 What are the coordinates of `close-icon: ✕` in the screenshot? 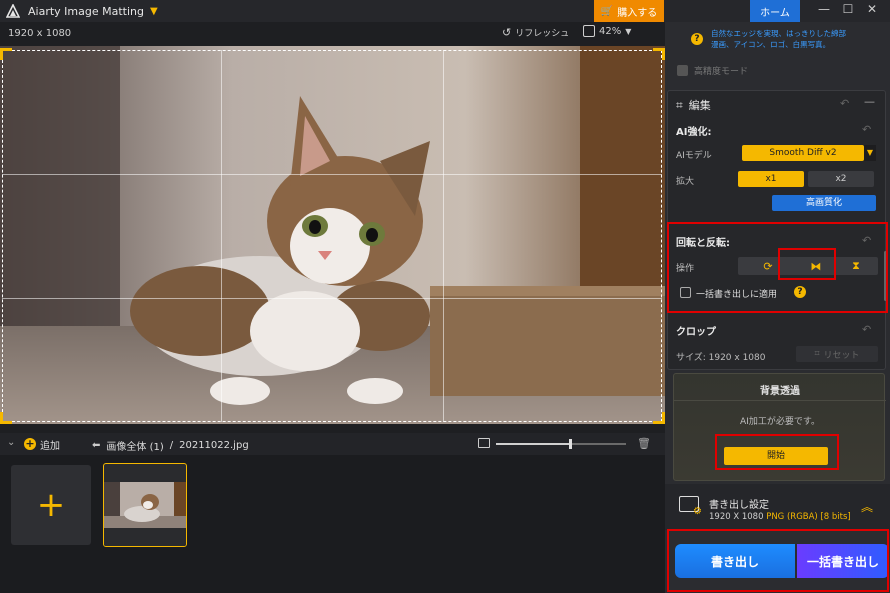 It's located at (872, 9).